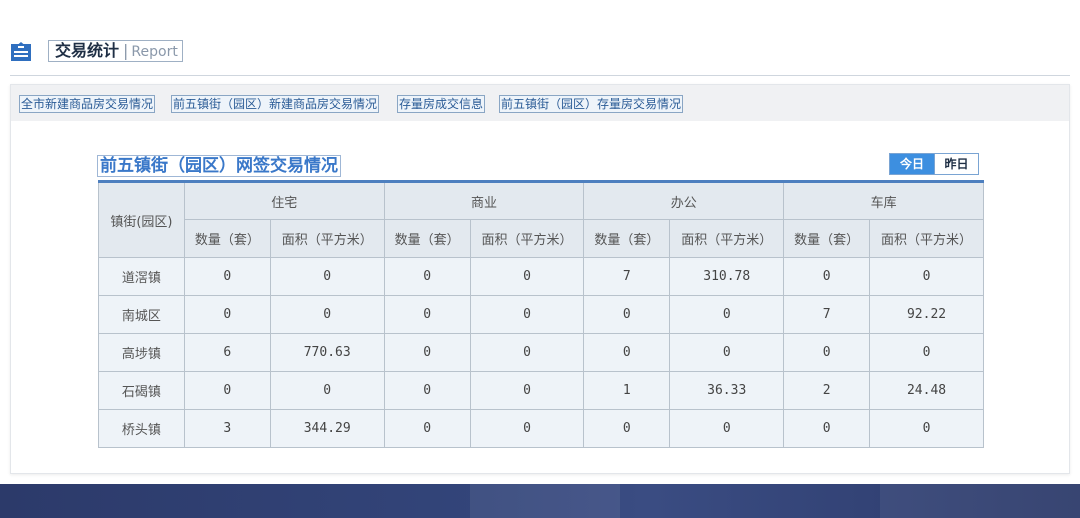 The height and width of the screenshot is (518, 1080). I want to click on footer-banner, so click(540, 501).